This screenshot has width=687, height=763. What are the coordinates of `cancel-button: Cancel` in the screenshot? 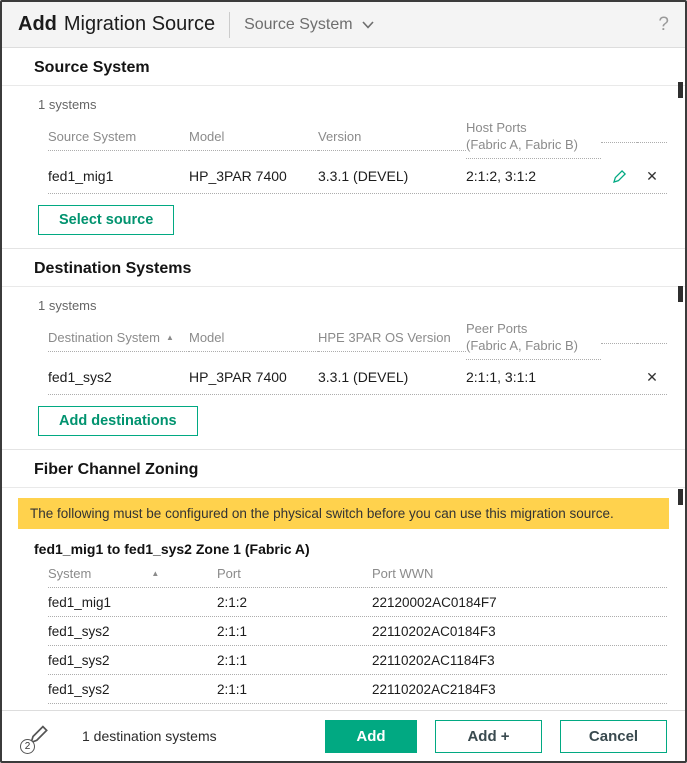 It's located at (613, 736).